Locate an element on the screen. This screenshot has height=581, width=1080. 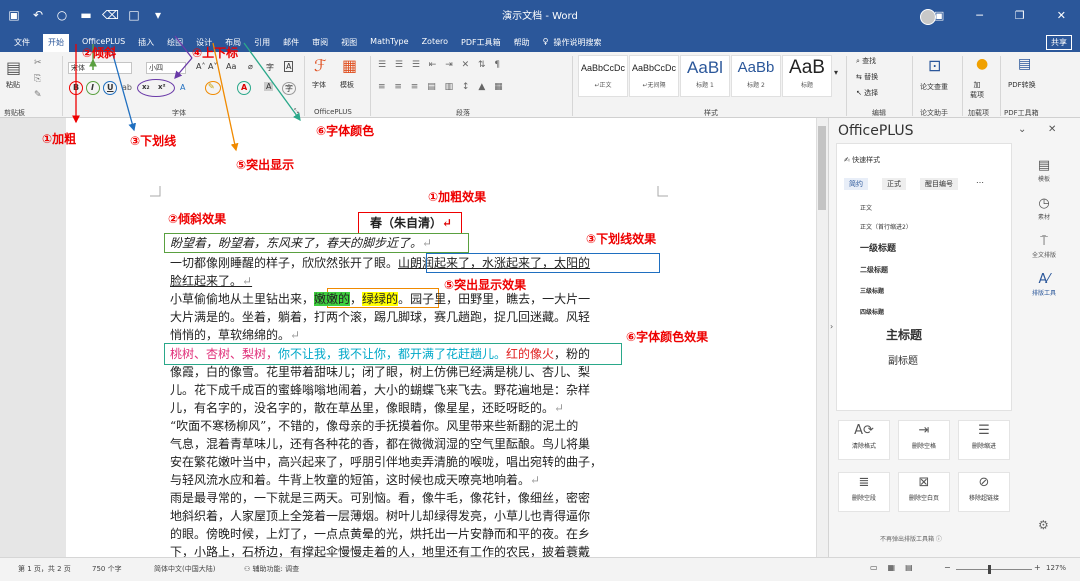
annotation-italic-effect: ②倾斜效果 is located at coordinates (197, 219).